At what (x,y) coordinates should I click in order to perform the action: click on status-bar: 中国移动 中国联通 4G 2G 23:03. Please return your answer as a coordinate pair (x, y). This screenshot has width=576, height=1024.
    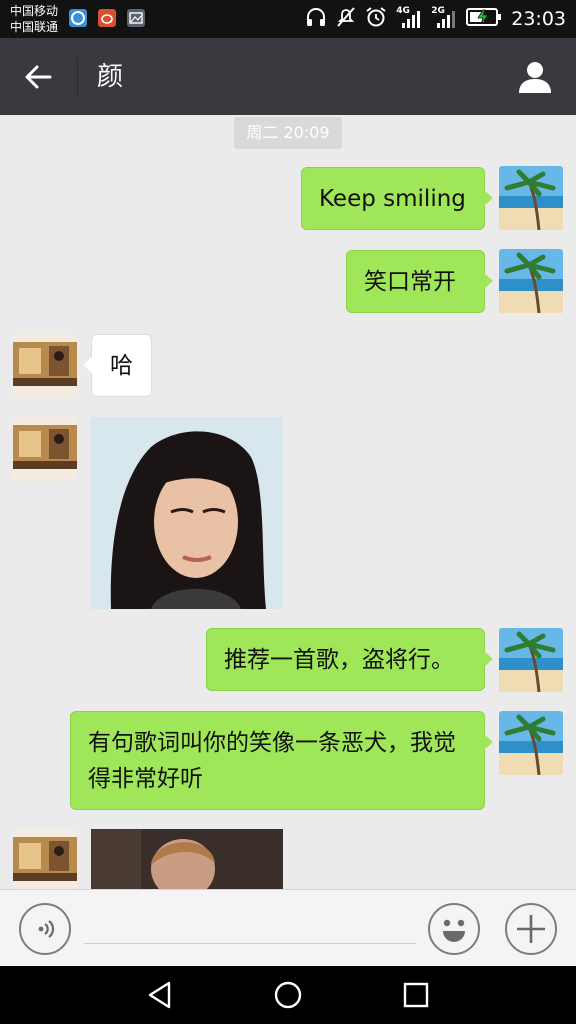
    Looking at the image, I should click on (288, 19).